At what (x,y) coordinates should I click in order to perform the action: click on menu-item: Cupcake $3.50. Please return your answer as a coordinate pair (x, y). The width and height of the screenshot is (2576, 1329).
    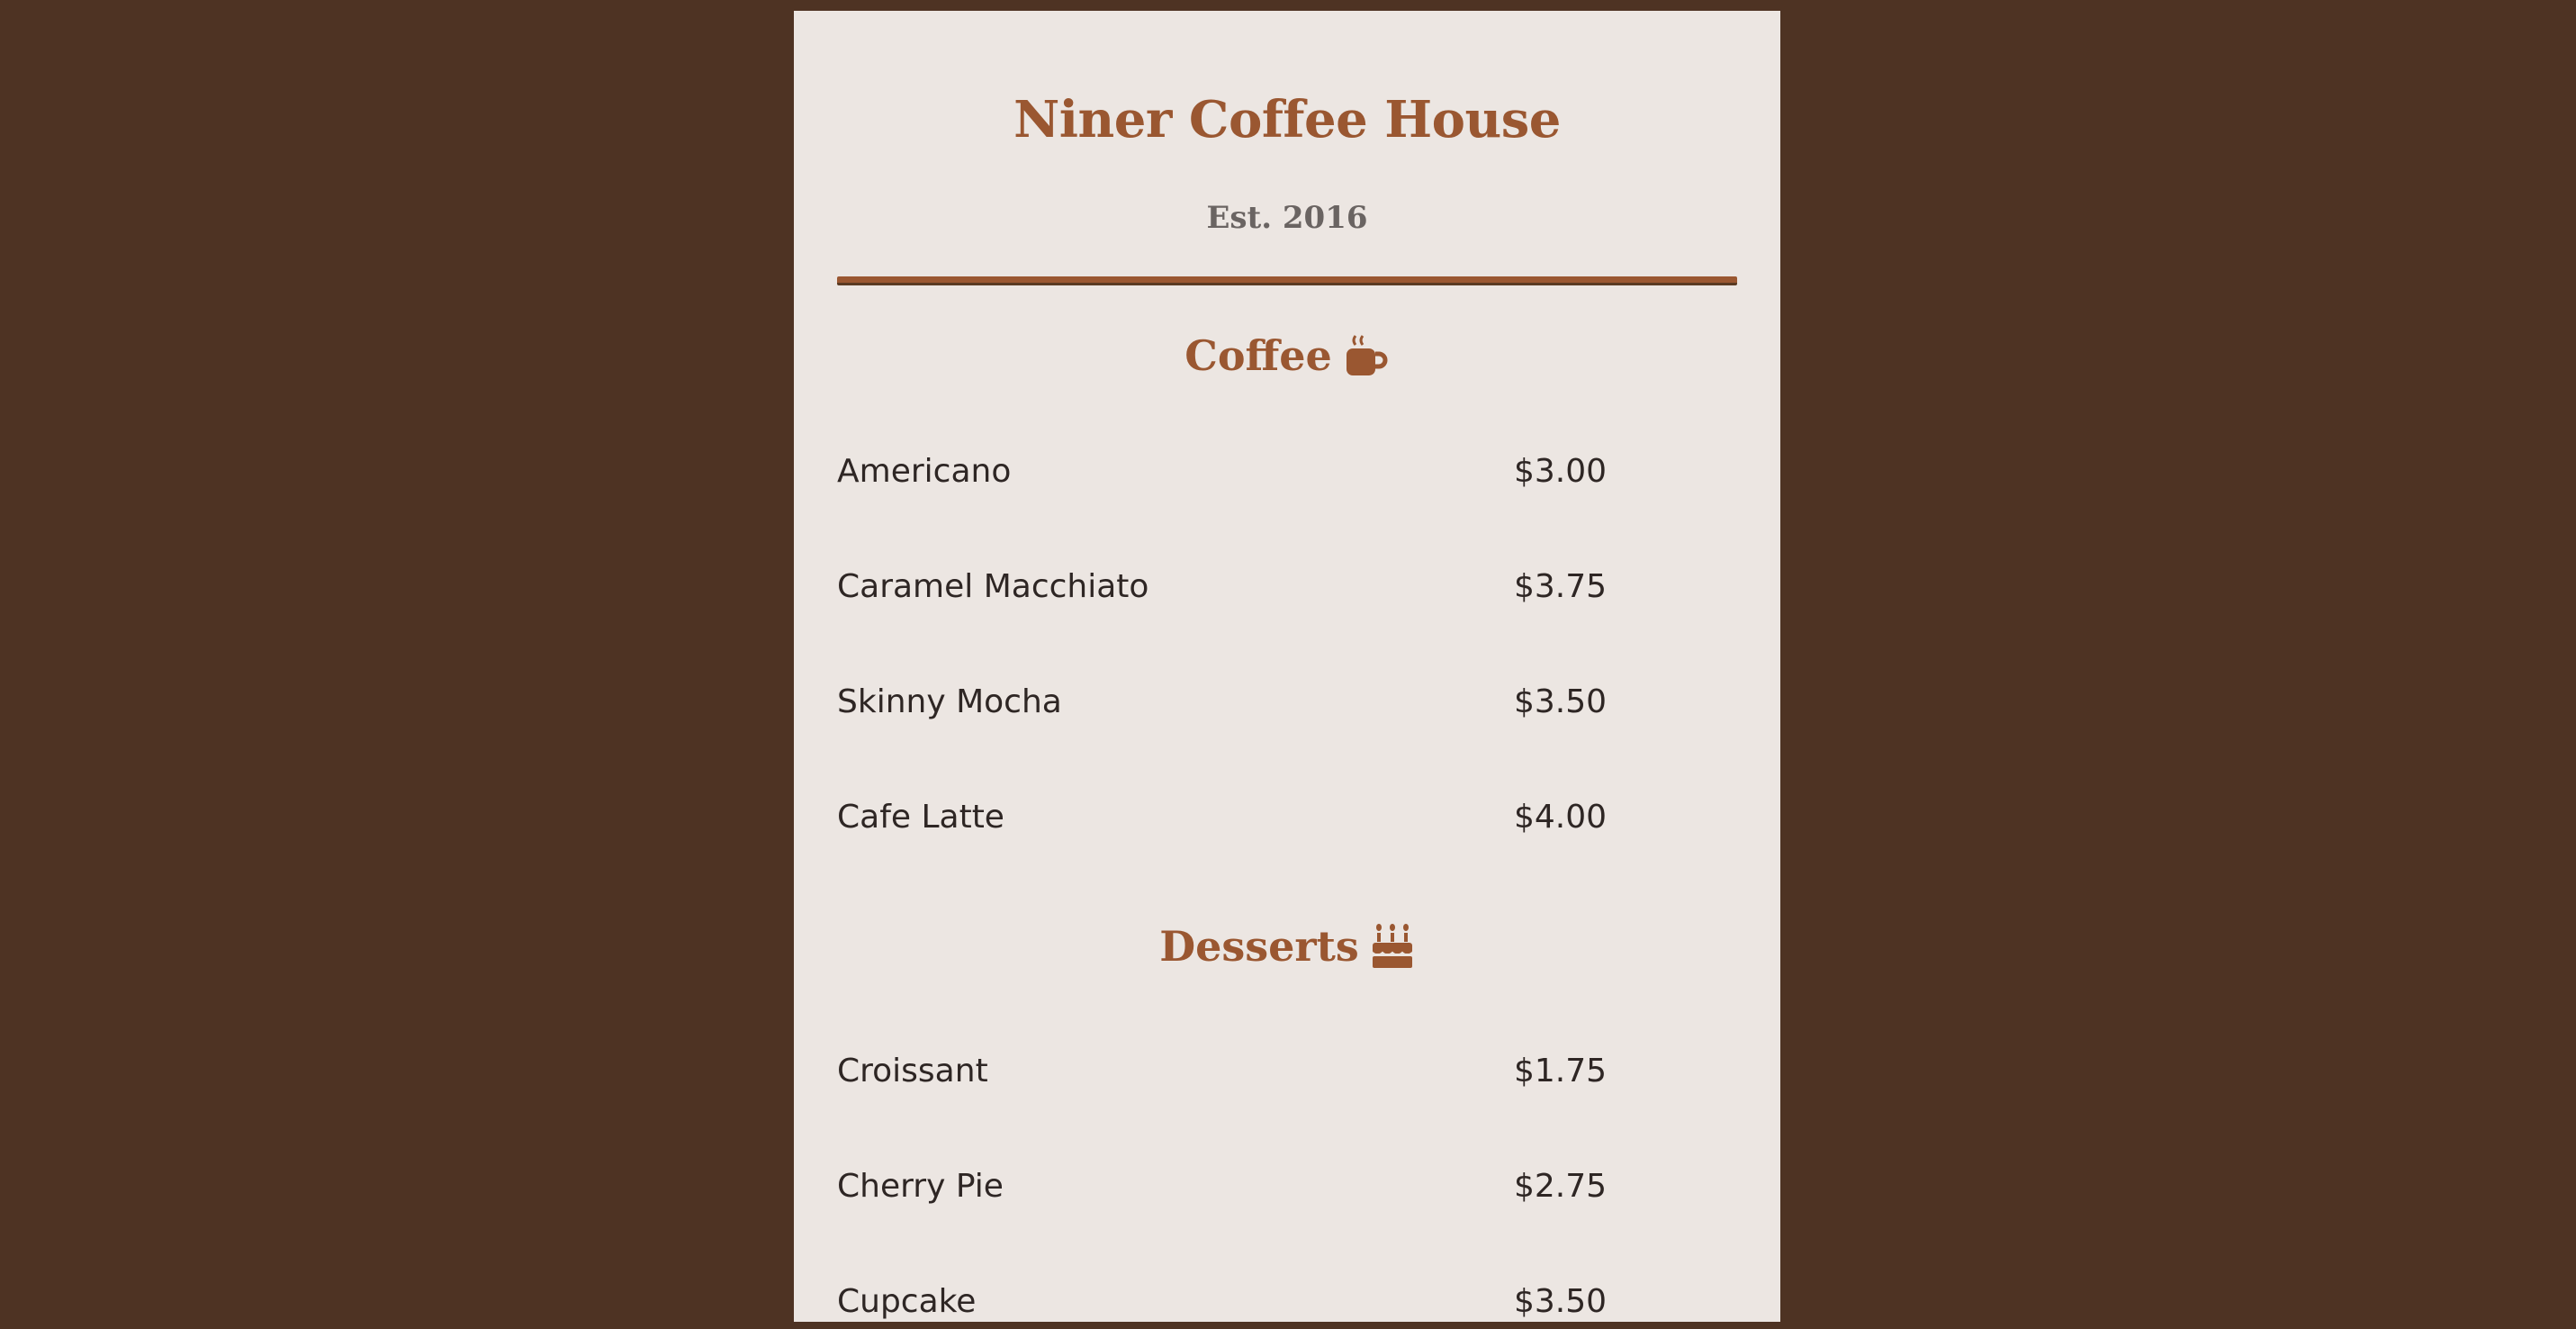
    Looking at the image, I should click on (1287, 1302).